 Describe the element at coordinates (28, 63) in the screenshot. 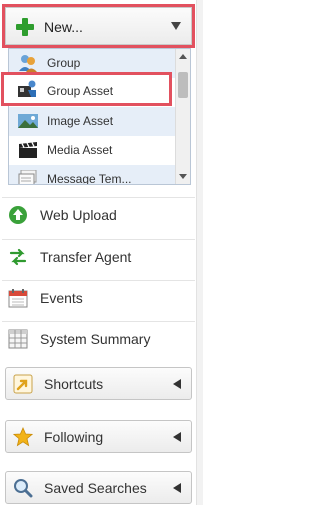

I see `group-icon` at that location.